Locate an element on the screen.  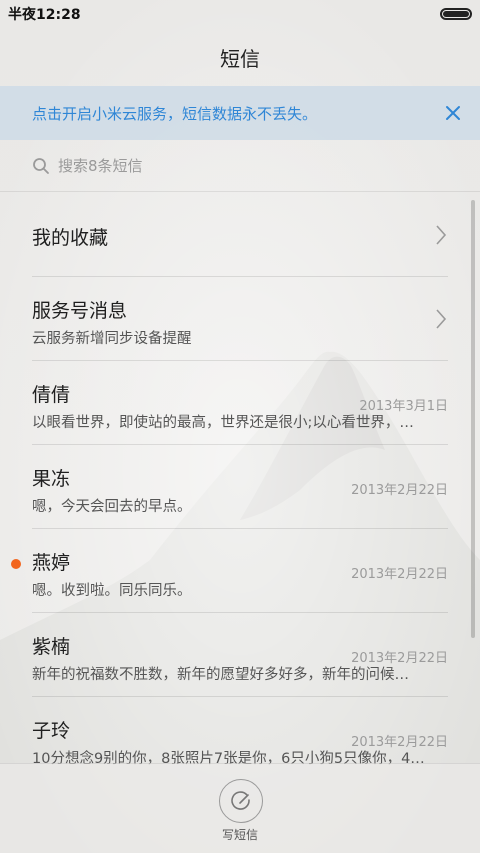
bottom-bar: 写短信 is located at coordinates (240, 808).